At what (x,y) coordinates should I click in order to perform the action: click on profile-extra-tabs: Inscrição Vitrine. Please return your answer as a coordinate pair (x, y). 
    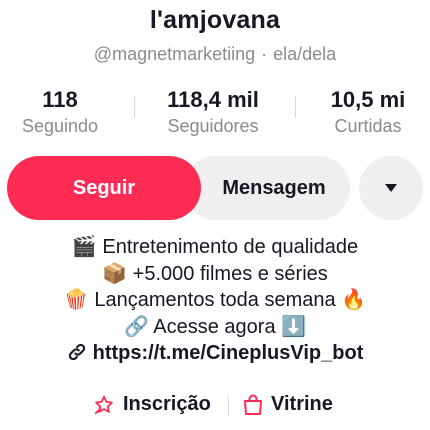
    Looking at the image, I should click on (215, 407).